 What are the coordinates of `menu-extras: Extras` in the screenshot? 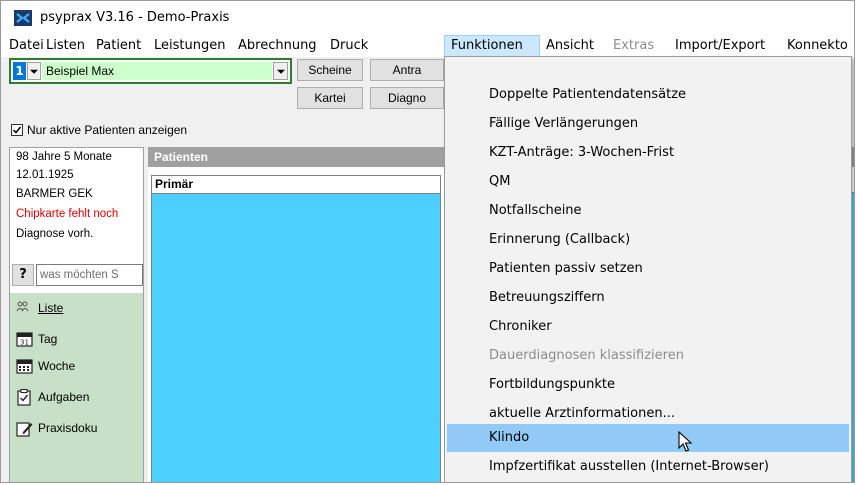 It's located at (633, 46).